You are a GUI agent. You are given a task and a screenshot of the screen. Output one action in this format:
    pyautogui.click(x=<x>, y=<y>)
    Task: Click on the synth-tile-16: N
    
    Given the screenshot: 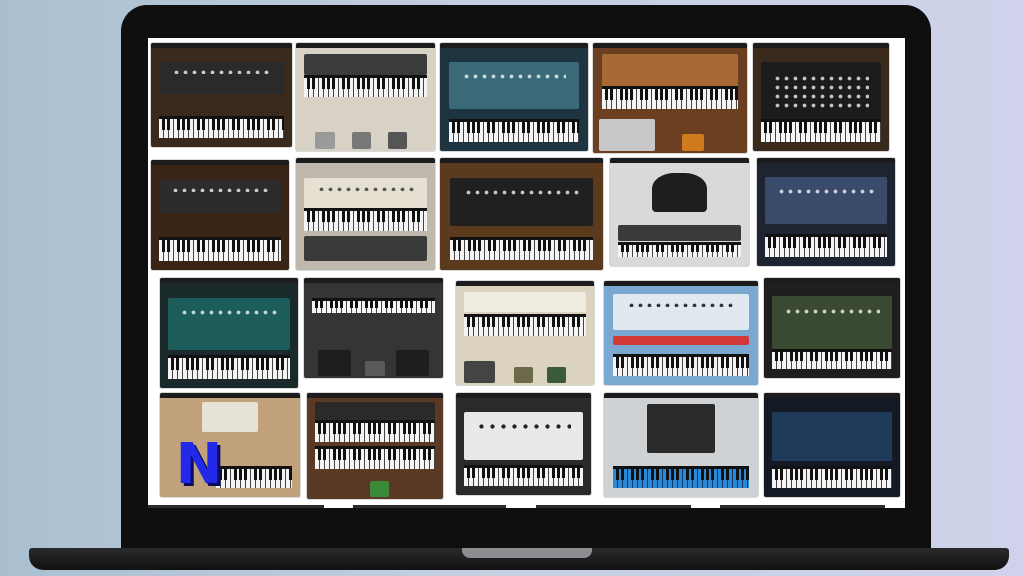 What is the action you would take?
    pyautogui.click(x=230, y=445)
    